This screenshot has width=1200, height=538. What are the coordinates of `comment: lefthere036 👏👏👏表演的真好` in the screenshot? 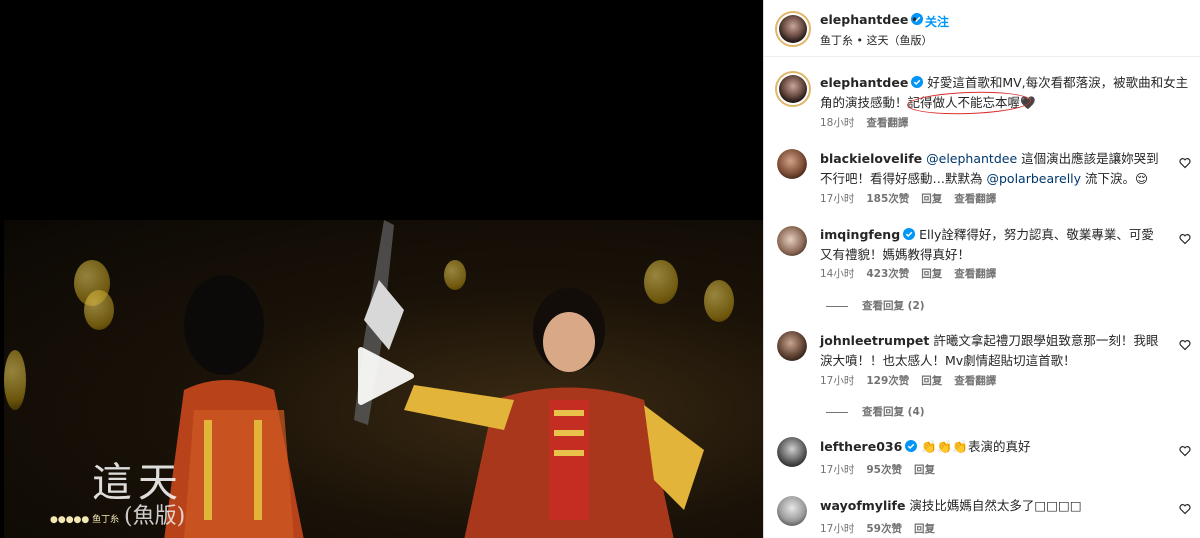 It's located at (992, 447).